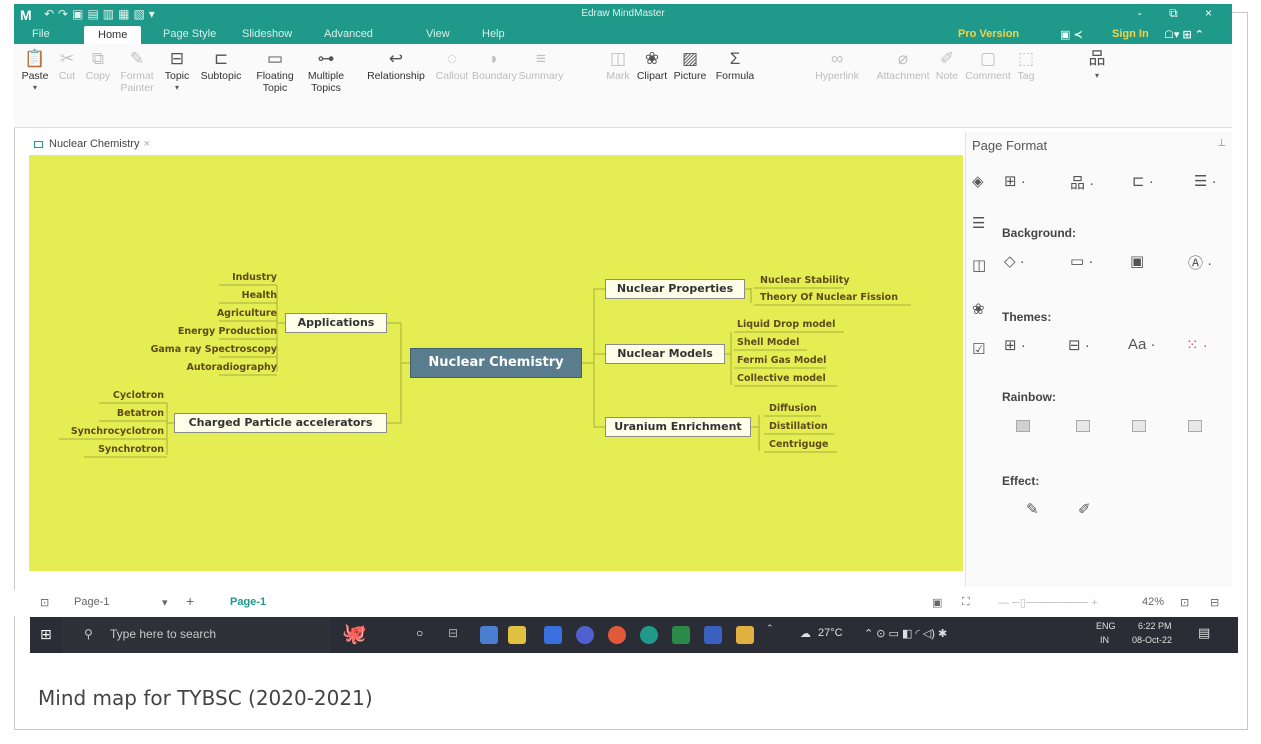  Describe the element at coordinates (46, 634) in the screenshot. I see `windows-start-icon: ⊞` at that location.